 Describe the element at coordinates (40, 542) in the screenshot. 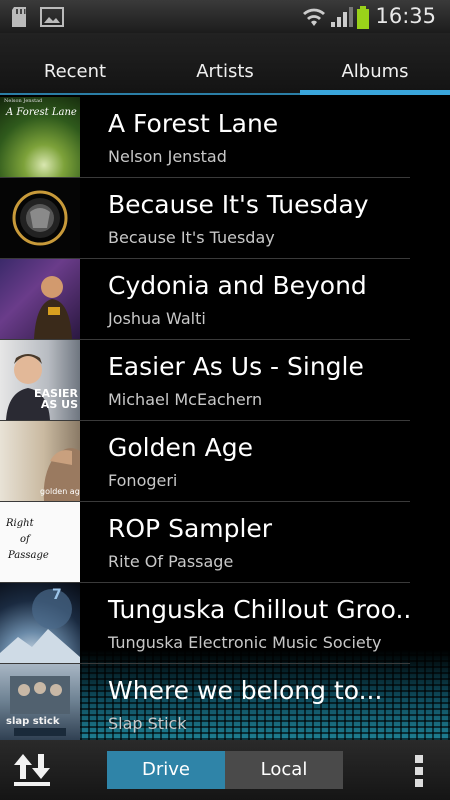

I see `album-cover: Right of Passage` at that location.